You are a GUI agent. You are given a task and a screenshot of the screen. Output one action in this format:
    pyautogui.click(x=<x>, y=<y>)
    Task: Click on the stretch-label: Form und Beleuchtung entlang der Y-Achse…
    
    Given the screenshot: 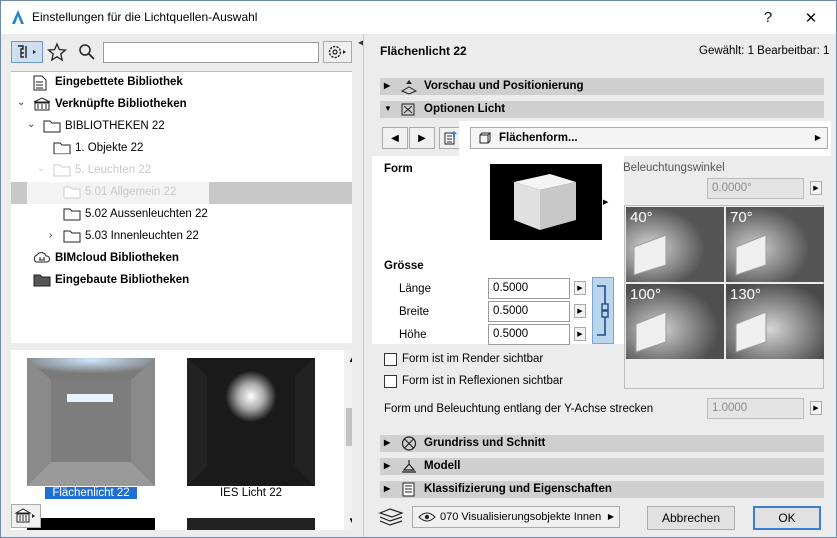 What is the action you would take?
    pyautogui.click(x=519, y=409)
    